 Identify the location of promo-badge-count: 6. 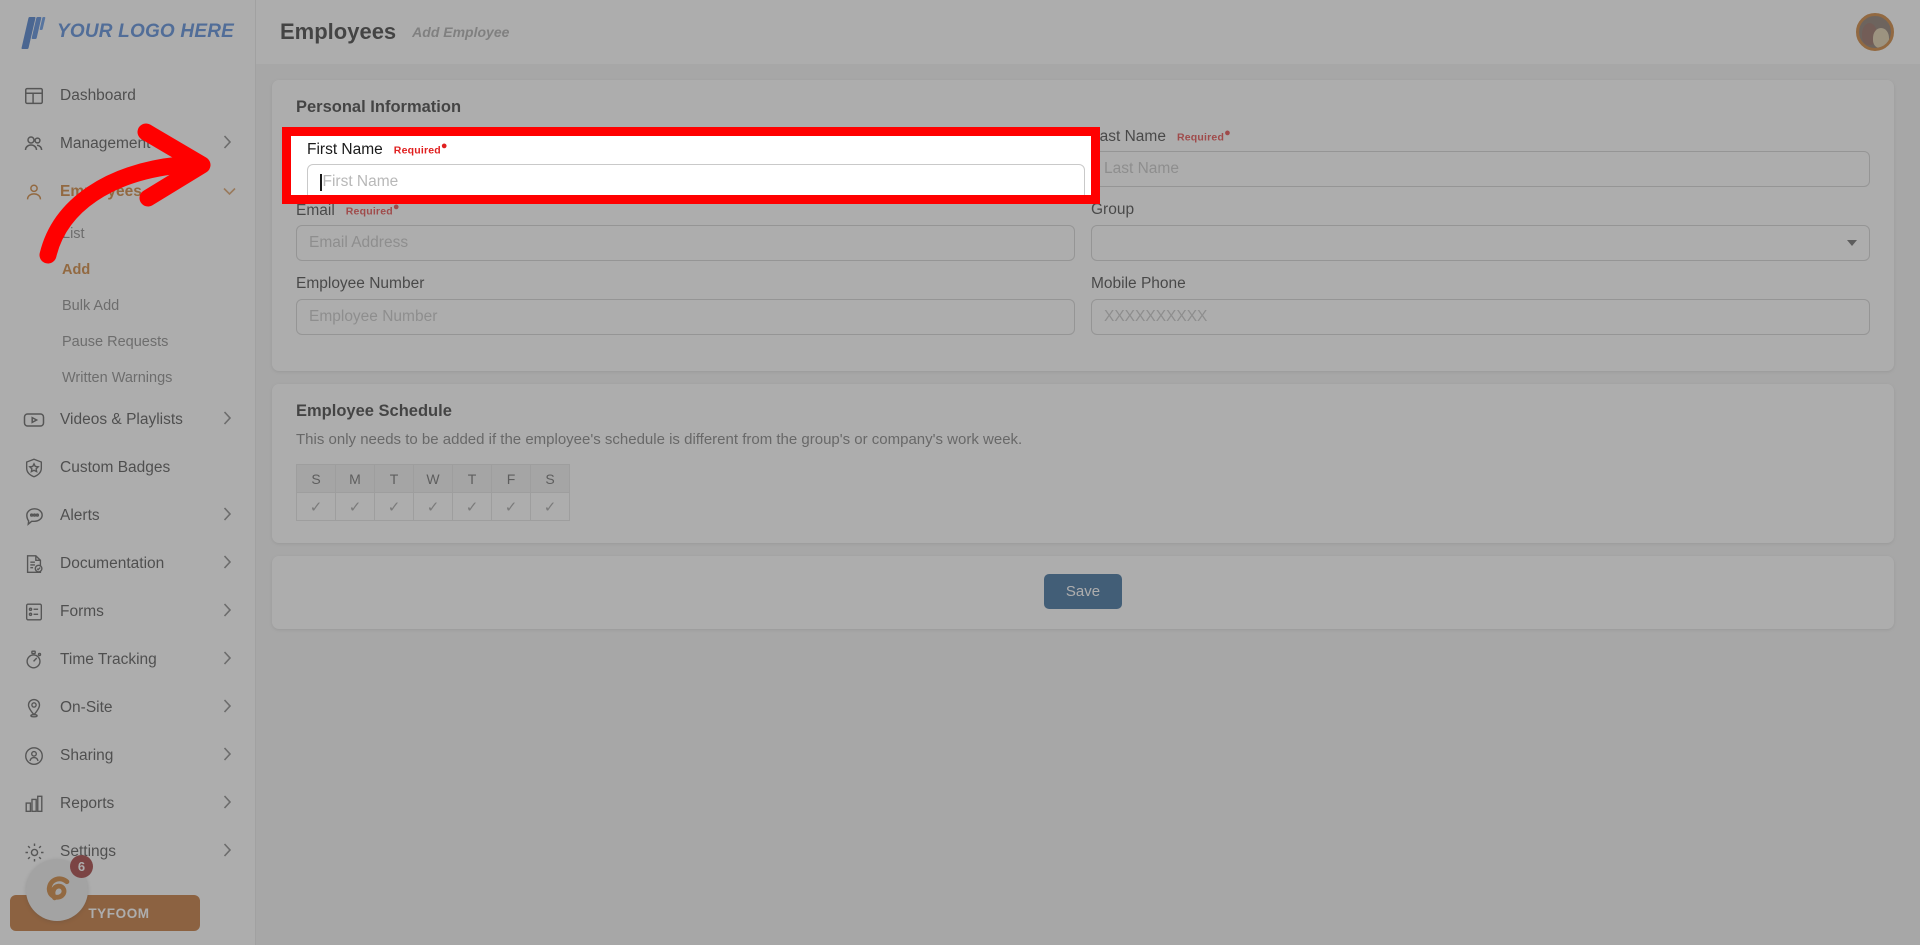
(81, 866).